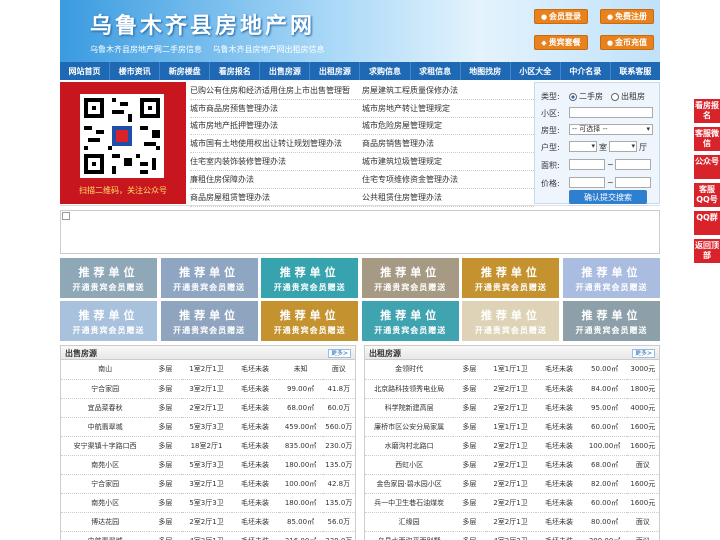 The width and height of the screenshot is (720, 540). Describe the element at coordinates (436, 71) in the screenshot. I see `nav-item: 求租信息` at that location.